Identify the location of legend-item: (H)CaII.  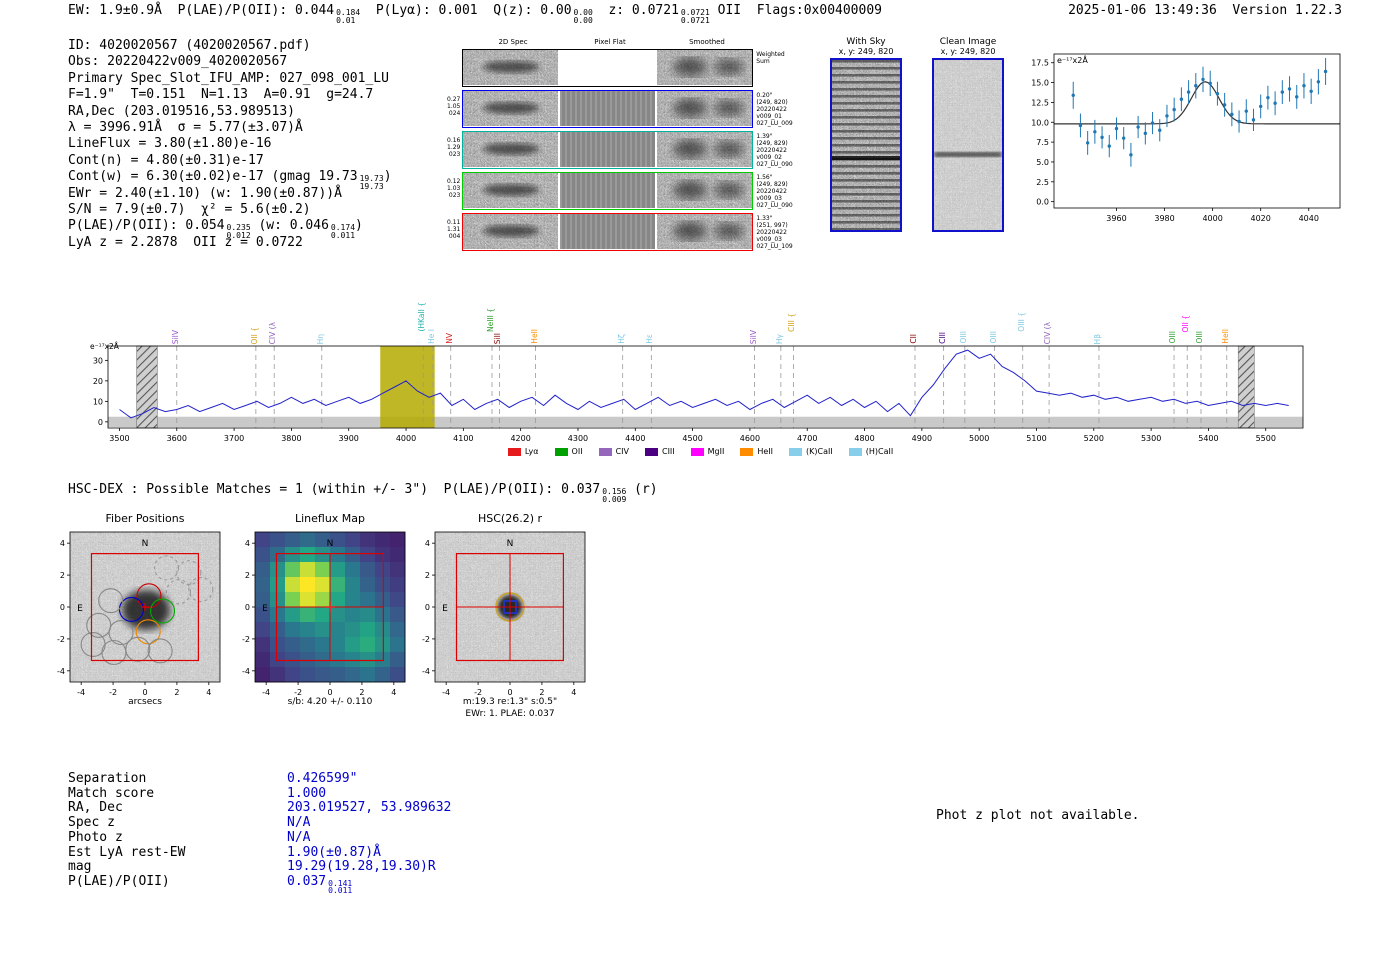
(871, 451).